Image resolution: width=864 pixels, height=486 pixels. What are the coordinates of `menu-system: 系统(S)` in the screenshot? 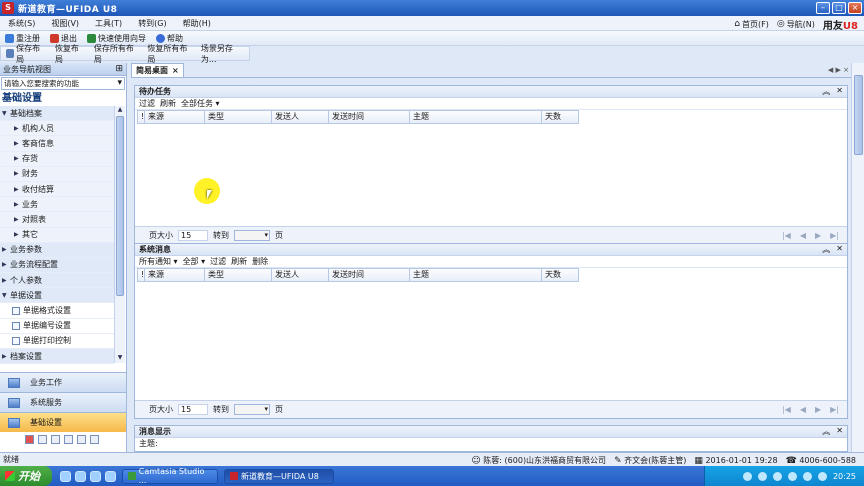 It's located at (21, 23).